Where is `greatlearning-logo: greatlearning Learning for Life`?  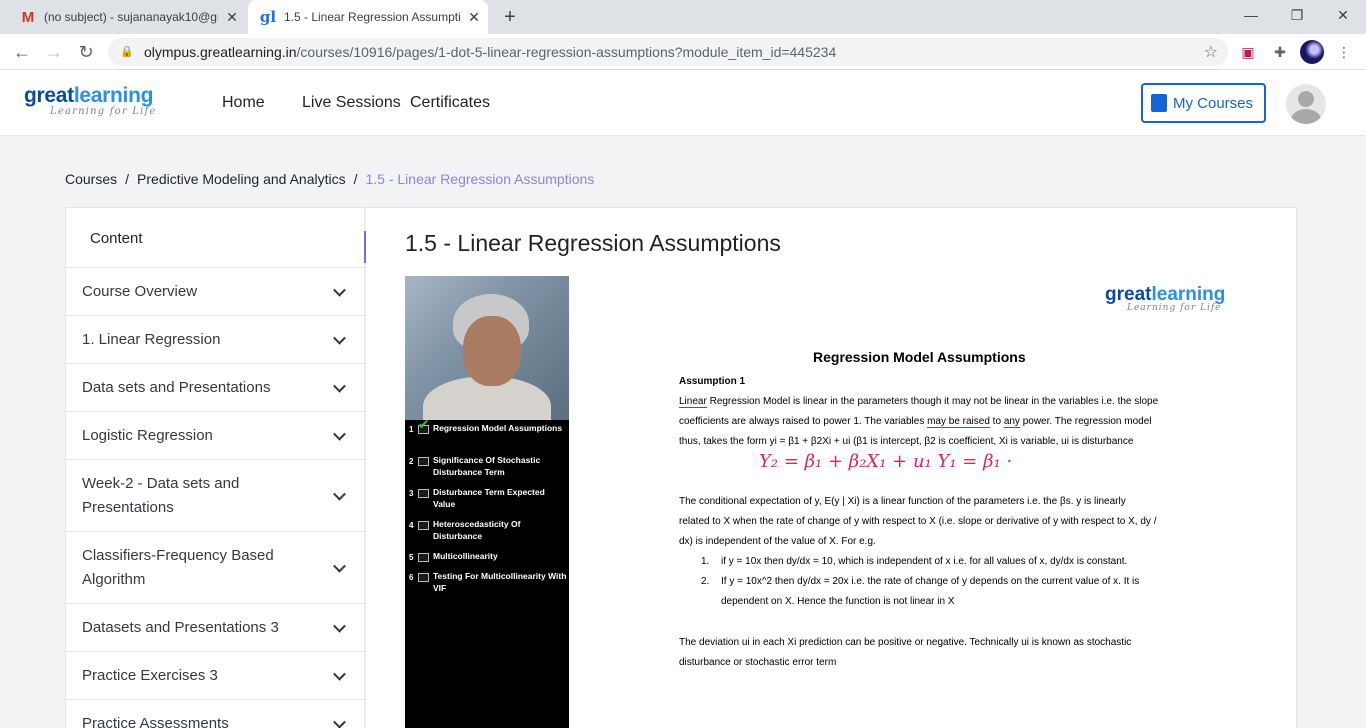 greatlearning-logo: greatlearning Learning for Life is located at coordinates (104, 104).